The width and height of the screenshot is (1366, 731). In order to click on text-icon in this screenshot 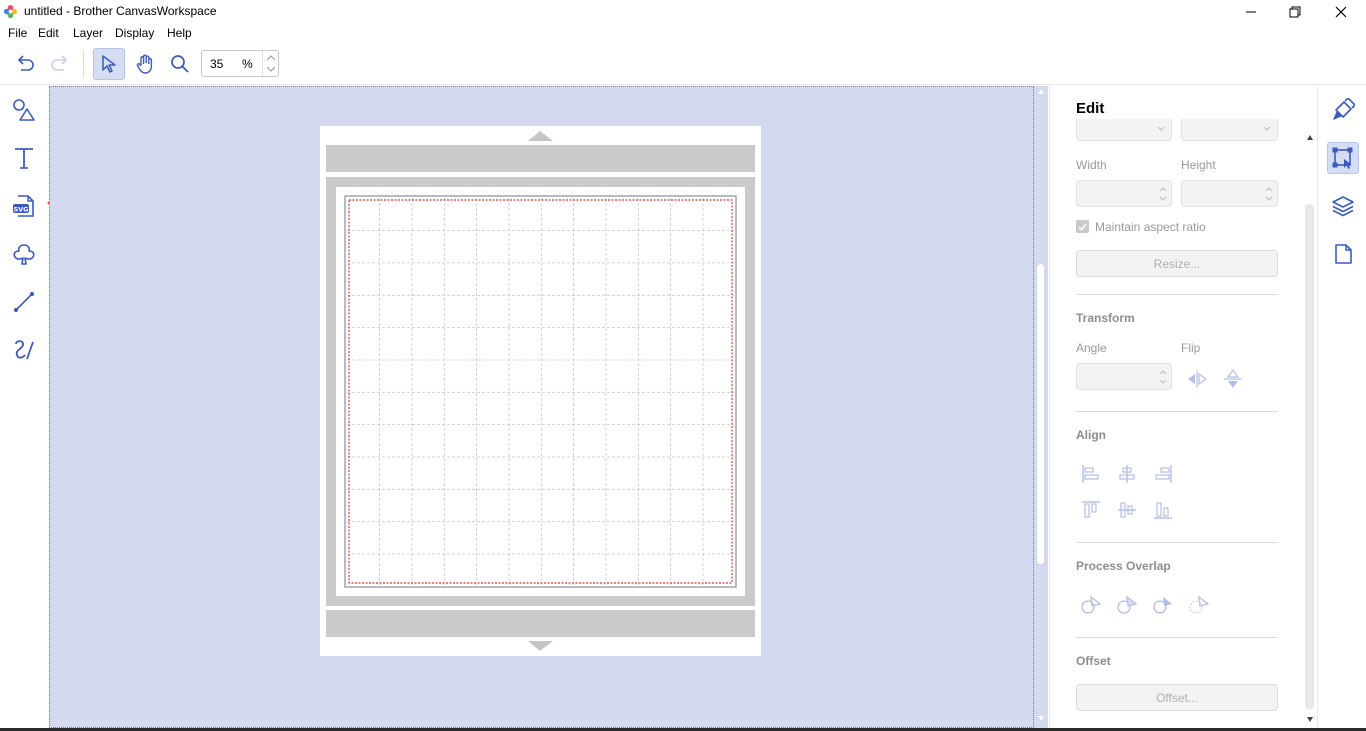, I will do `click(24, 158)`.